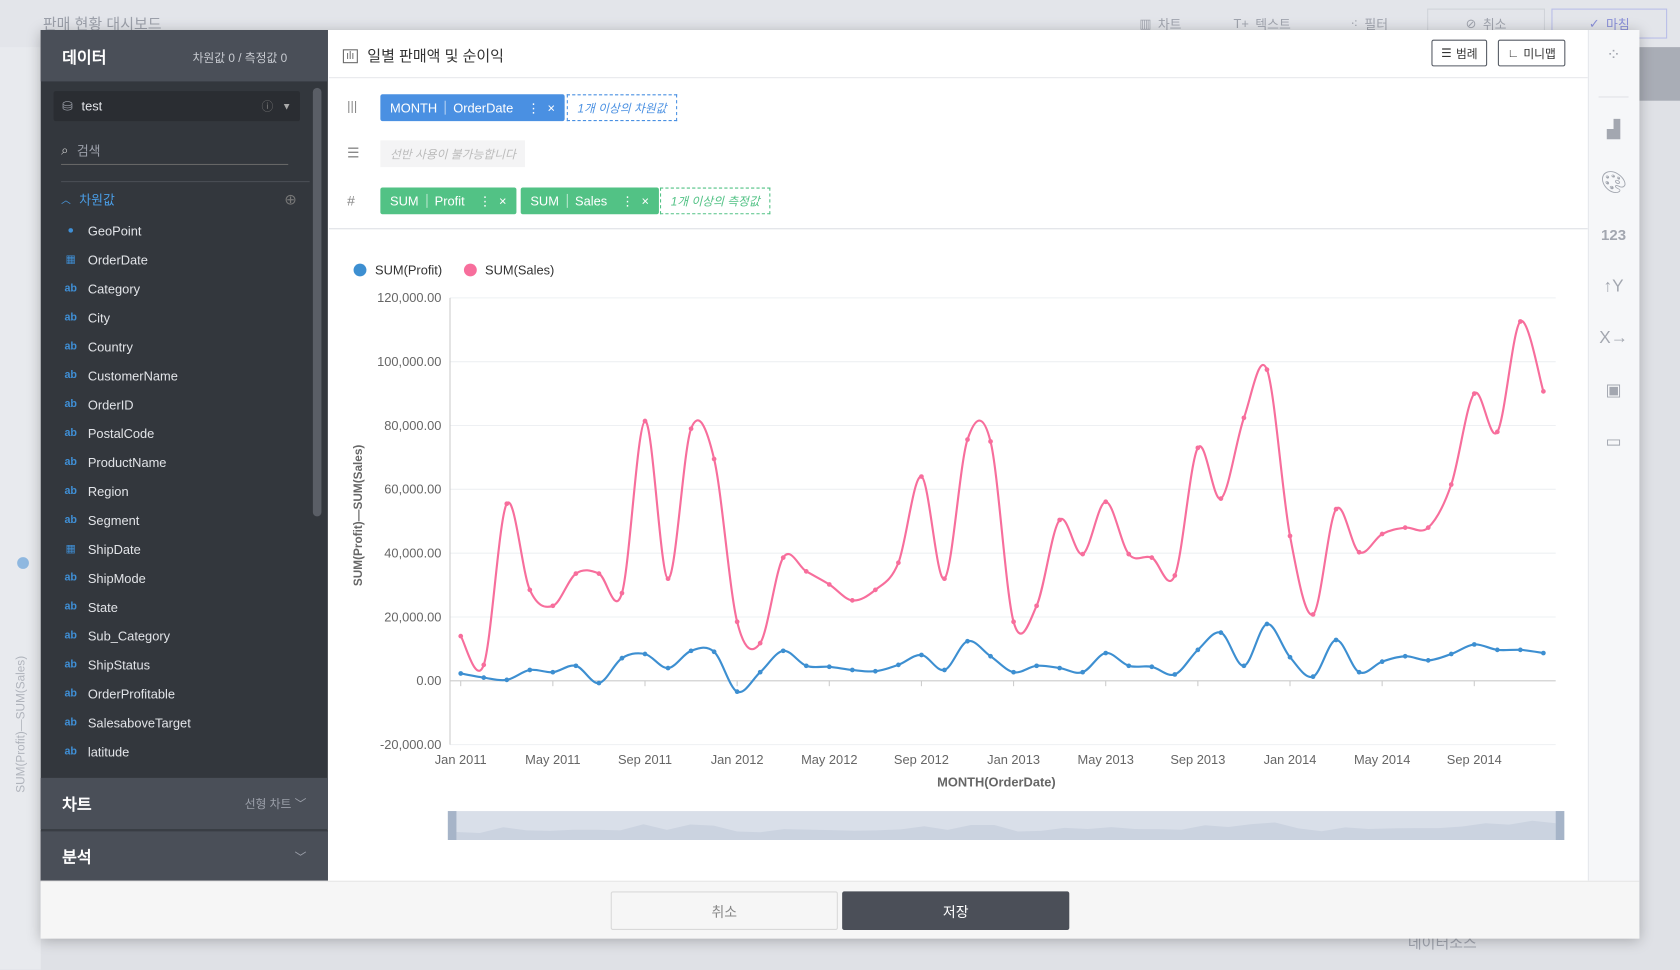 This screenshot has width=1680, height=970. What do you see at coordinates (956, 911) in the screenshot?
I see `save-button: 저장` at bounding box center [956, 911].